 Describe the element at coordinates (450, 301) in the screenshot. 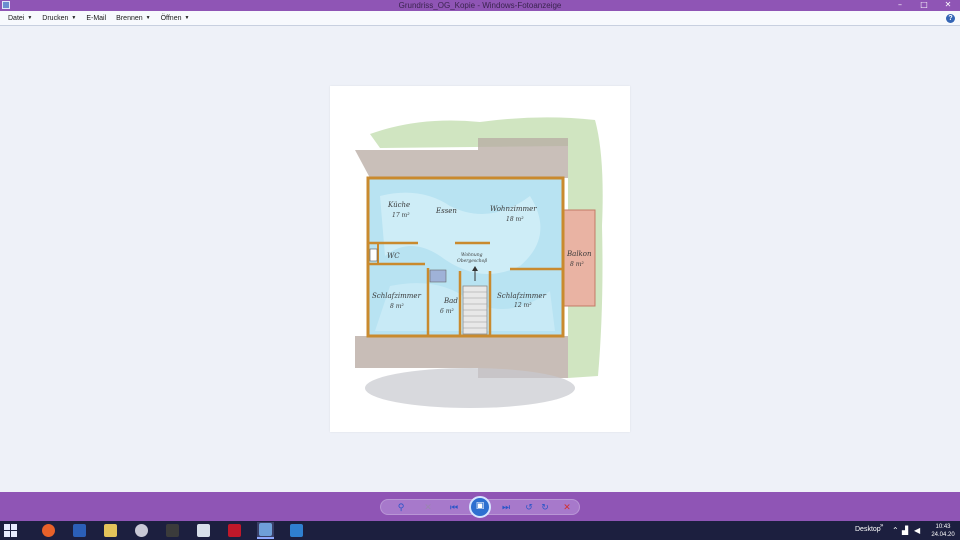

I see `room-label-bad: Bad` at that location.